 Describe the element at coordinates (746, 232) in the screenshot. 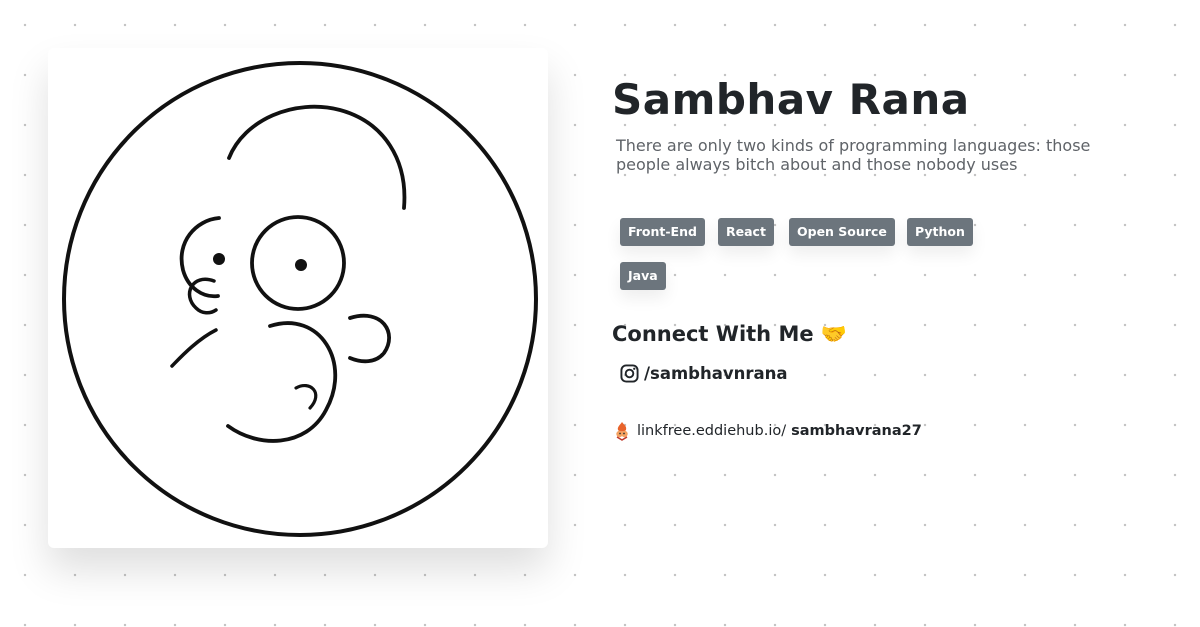

I see `tag-react: React` at that location.